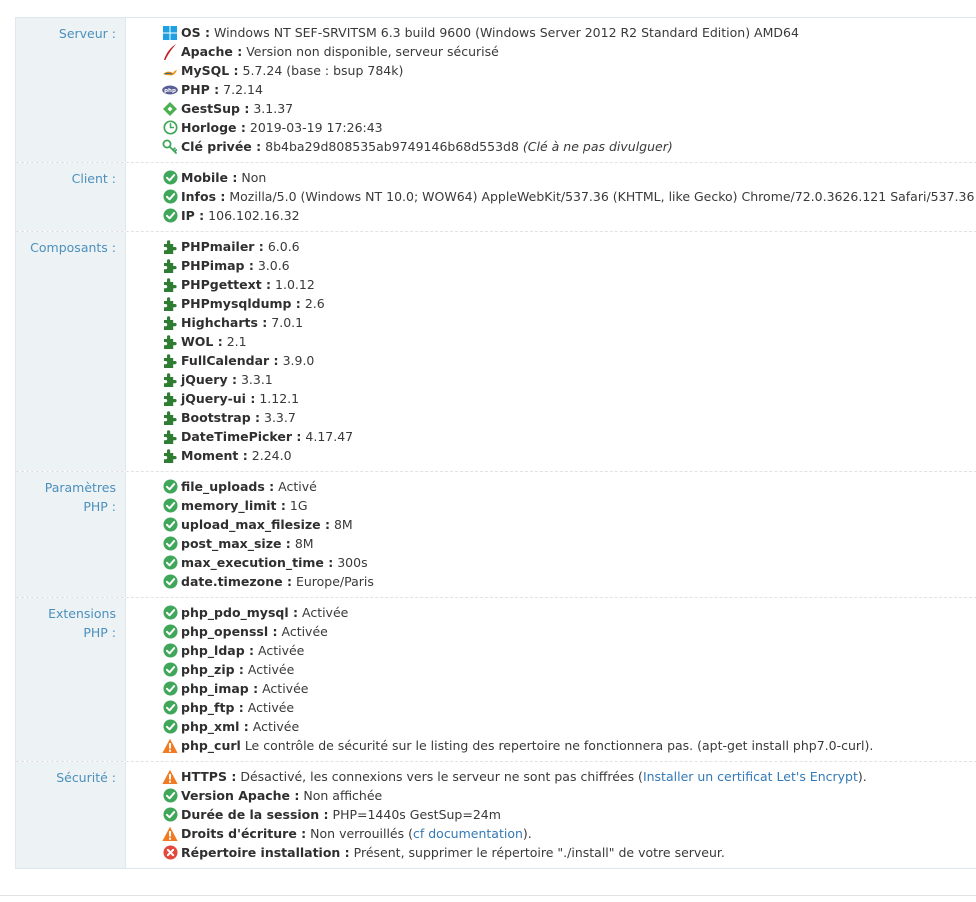 This screenshot has height=902, width=976. I want to click on component-version: 3.0.6, so click(273, 265).